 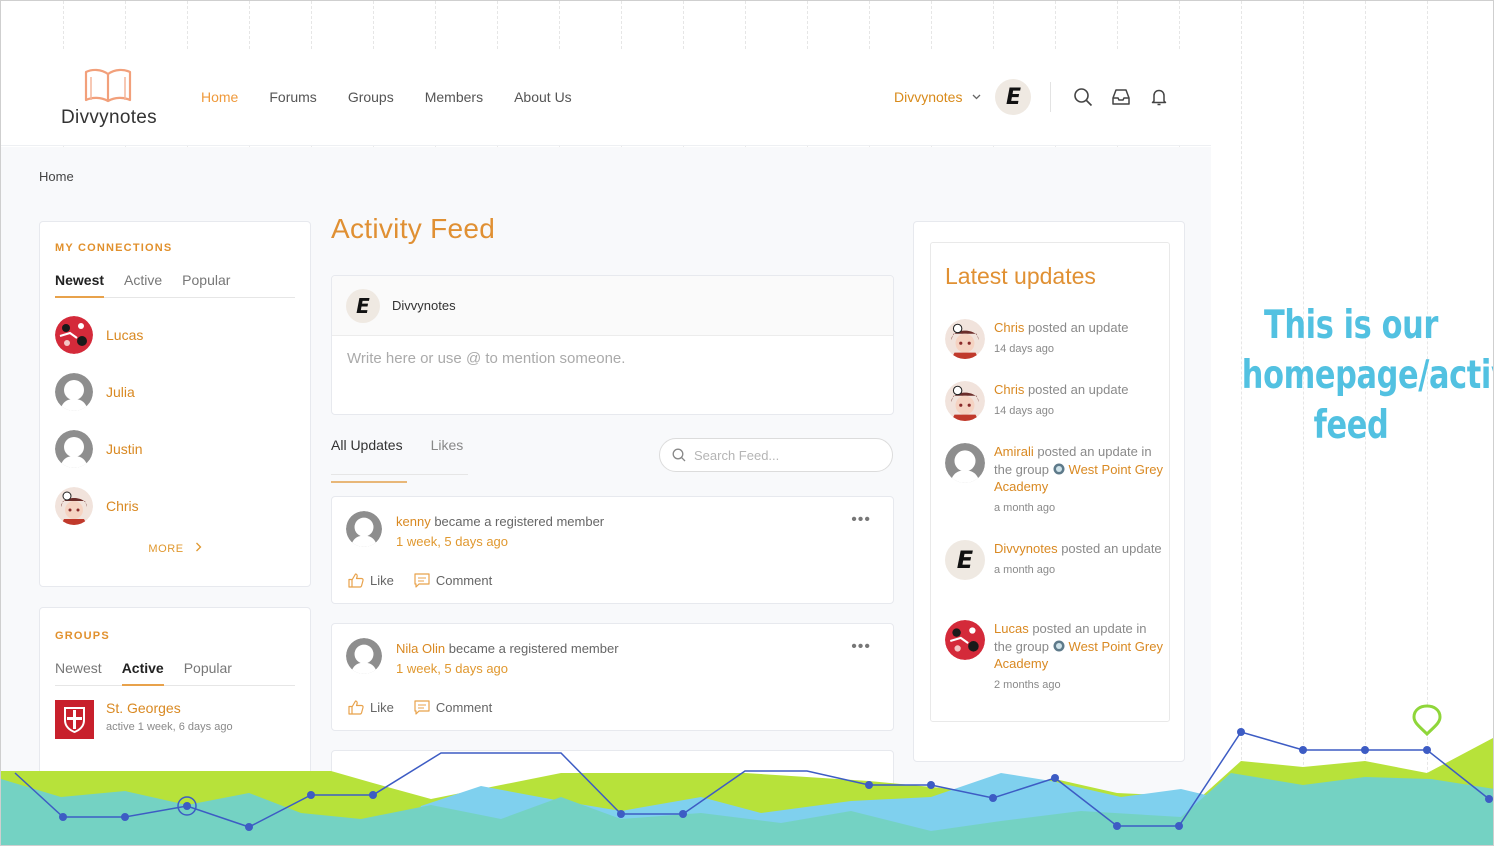 What do you see at coordinates (175, 548) in the screenshot?
I see `more-link: MORE` at bounding box center [175, 548].